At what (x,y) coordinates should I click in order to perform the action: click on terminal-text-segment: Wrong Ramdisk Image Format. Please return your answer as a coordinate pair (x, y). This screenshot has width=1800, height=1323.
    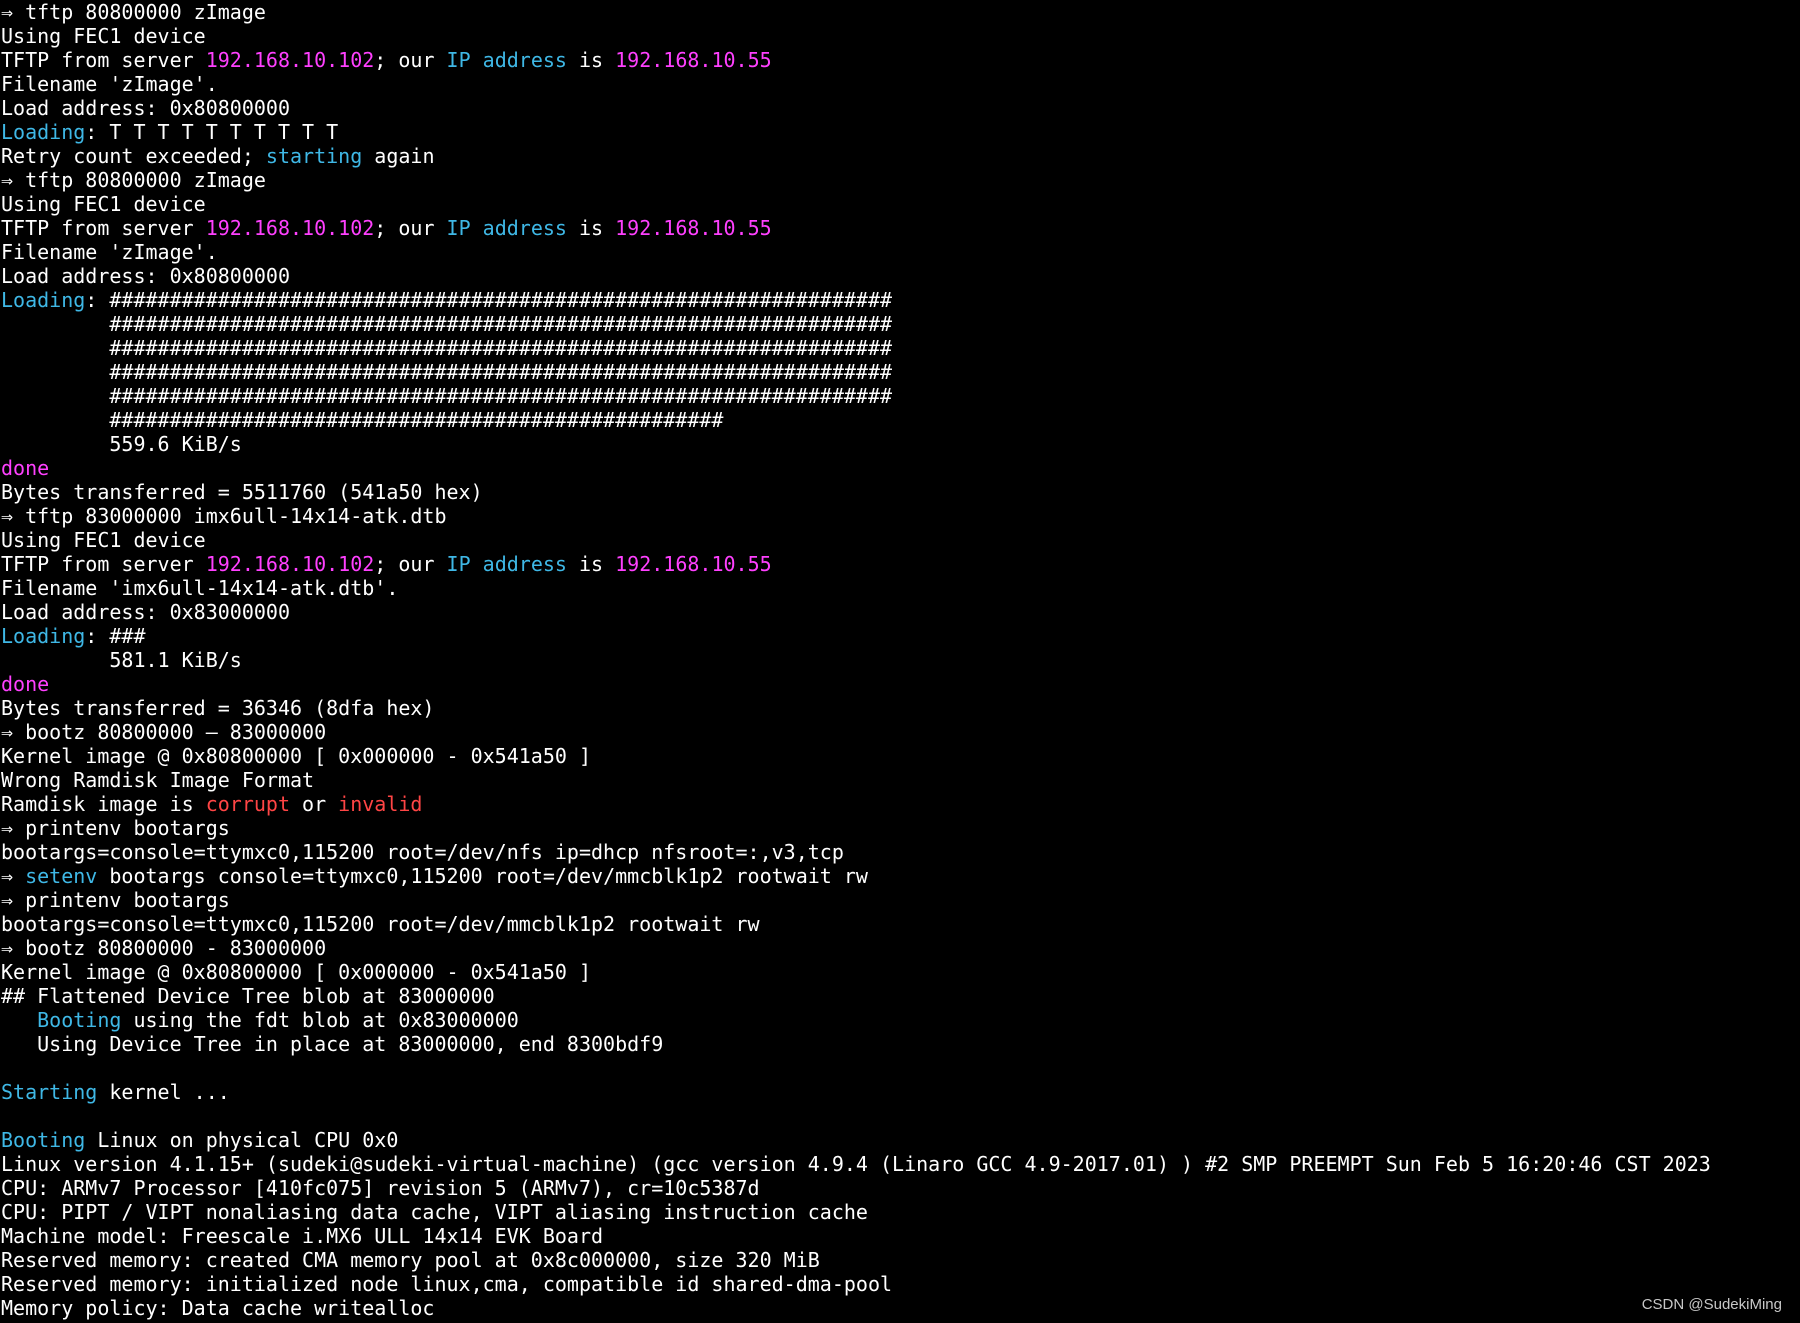
    Looking at the image, I should click on (158, 780).